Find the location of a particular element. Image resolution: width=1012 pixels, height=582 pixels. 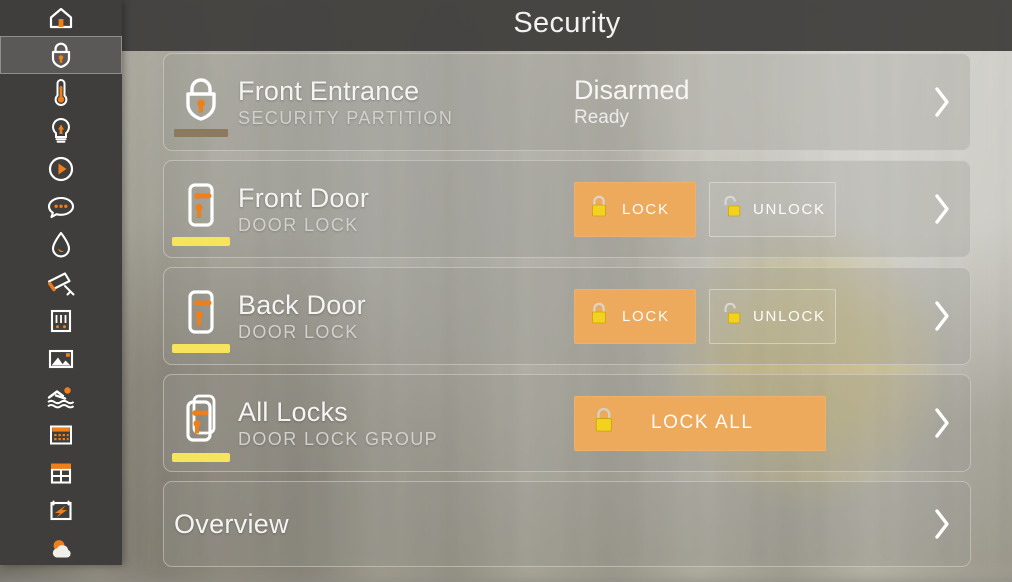

sidebar-item-messages is located at coordinates (61, 207).